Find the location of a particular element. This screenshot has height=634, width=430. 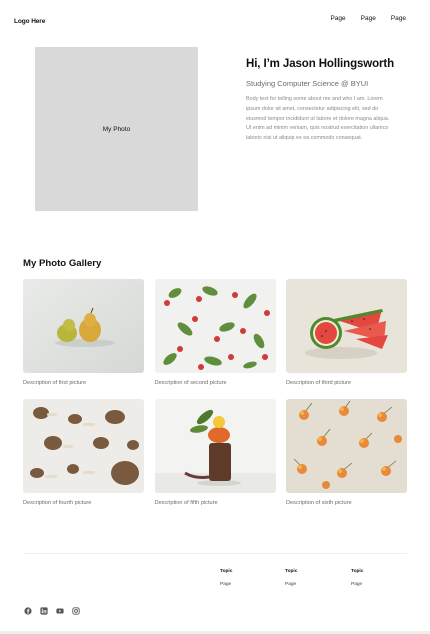

vegetable-stack-photo is located at coordinates (215, 446).